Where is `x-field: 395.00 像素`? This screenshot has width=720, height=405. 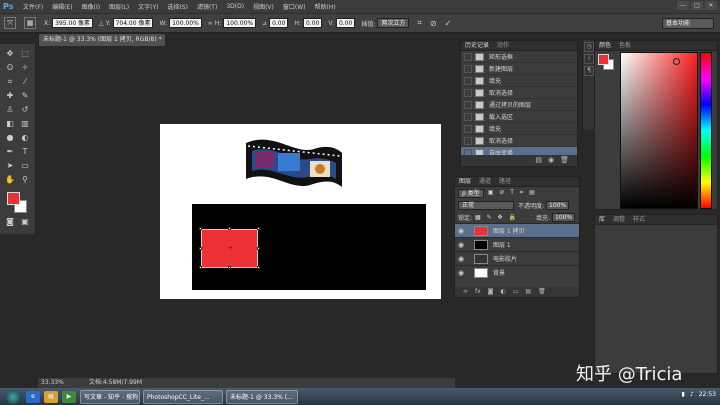
x-field: 395.00 像素 is located at coordinates (73, 23).